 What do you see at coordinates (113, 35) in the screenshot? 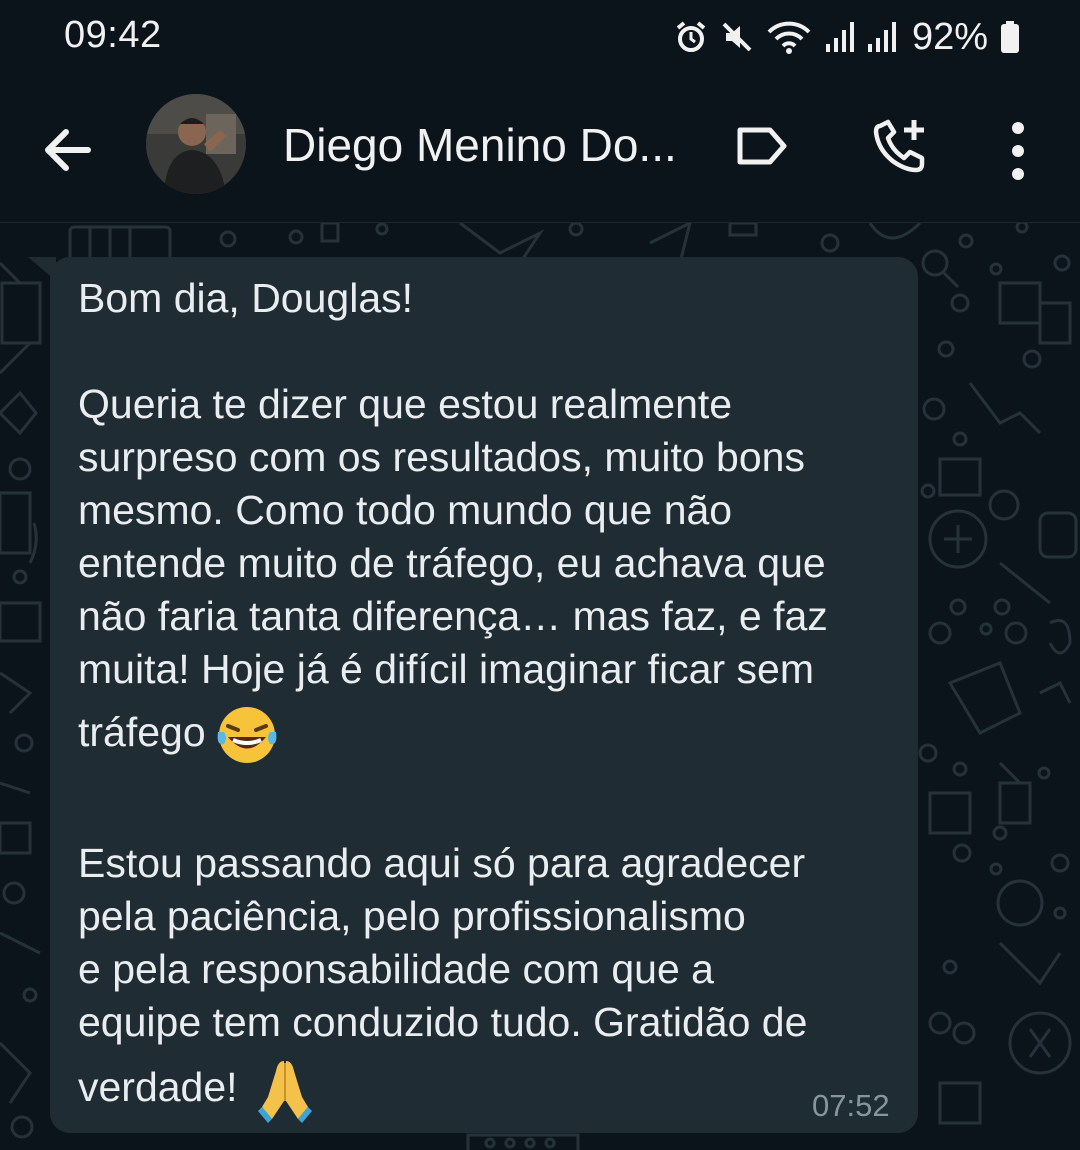
I see `status-time: 09:42` at bounding box center [113, 35].